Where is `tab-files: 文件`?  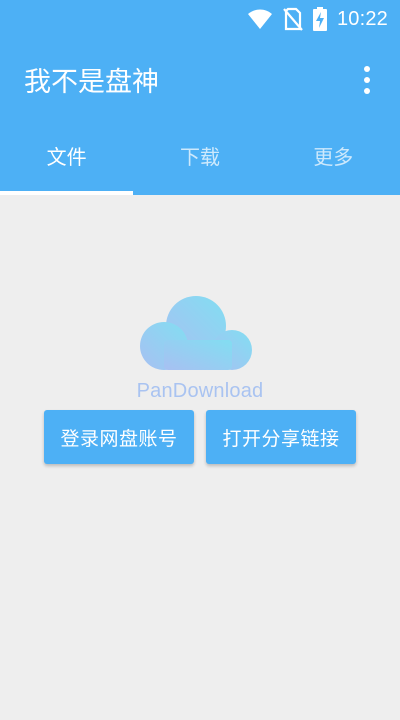
tab-files: 文件 is located at coordinates (66, 160).